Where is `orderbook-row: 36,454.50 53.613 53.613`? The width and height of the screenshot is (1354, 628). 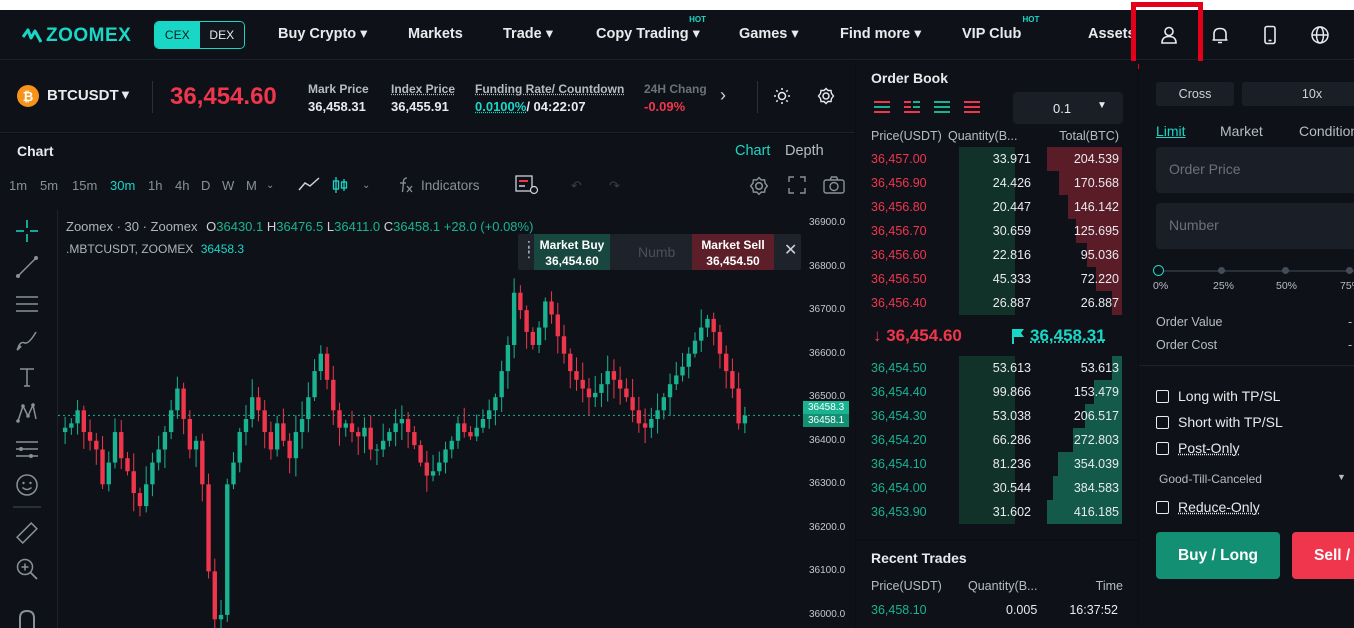 orderbook-row: 36,454.50 53.613 53.613 is located at coordinates (997, 368).